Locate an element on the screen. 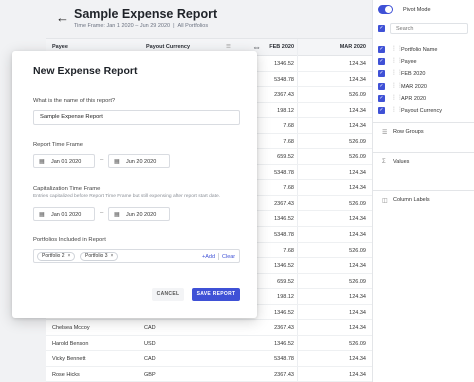 The image size is (474, 382). table-row: Chelsea Mccoy CAD 2367.43 124.34 is located at coordinates (209, 328).